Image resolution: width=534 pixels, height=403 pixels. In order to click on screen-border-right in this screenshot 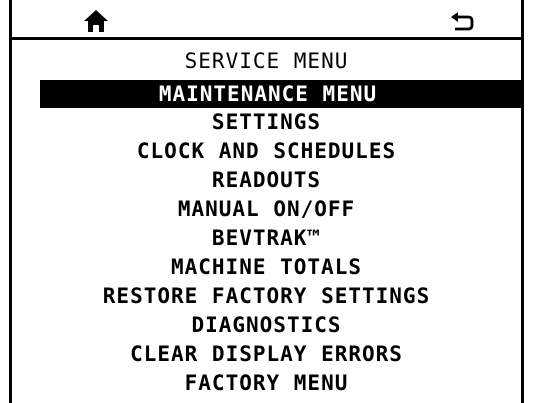, I will do `click(522, 201)`.